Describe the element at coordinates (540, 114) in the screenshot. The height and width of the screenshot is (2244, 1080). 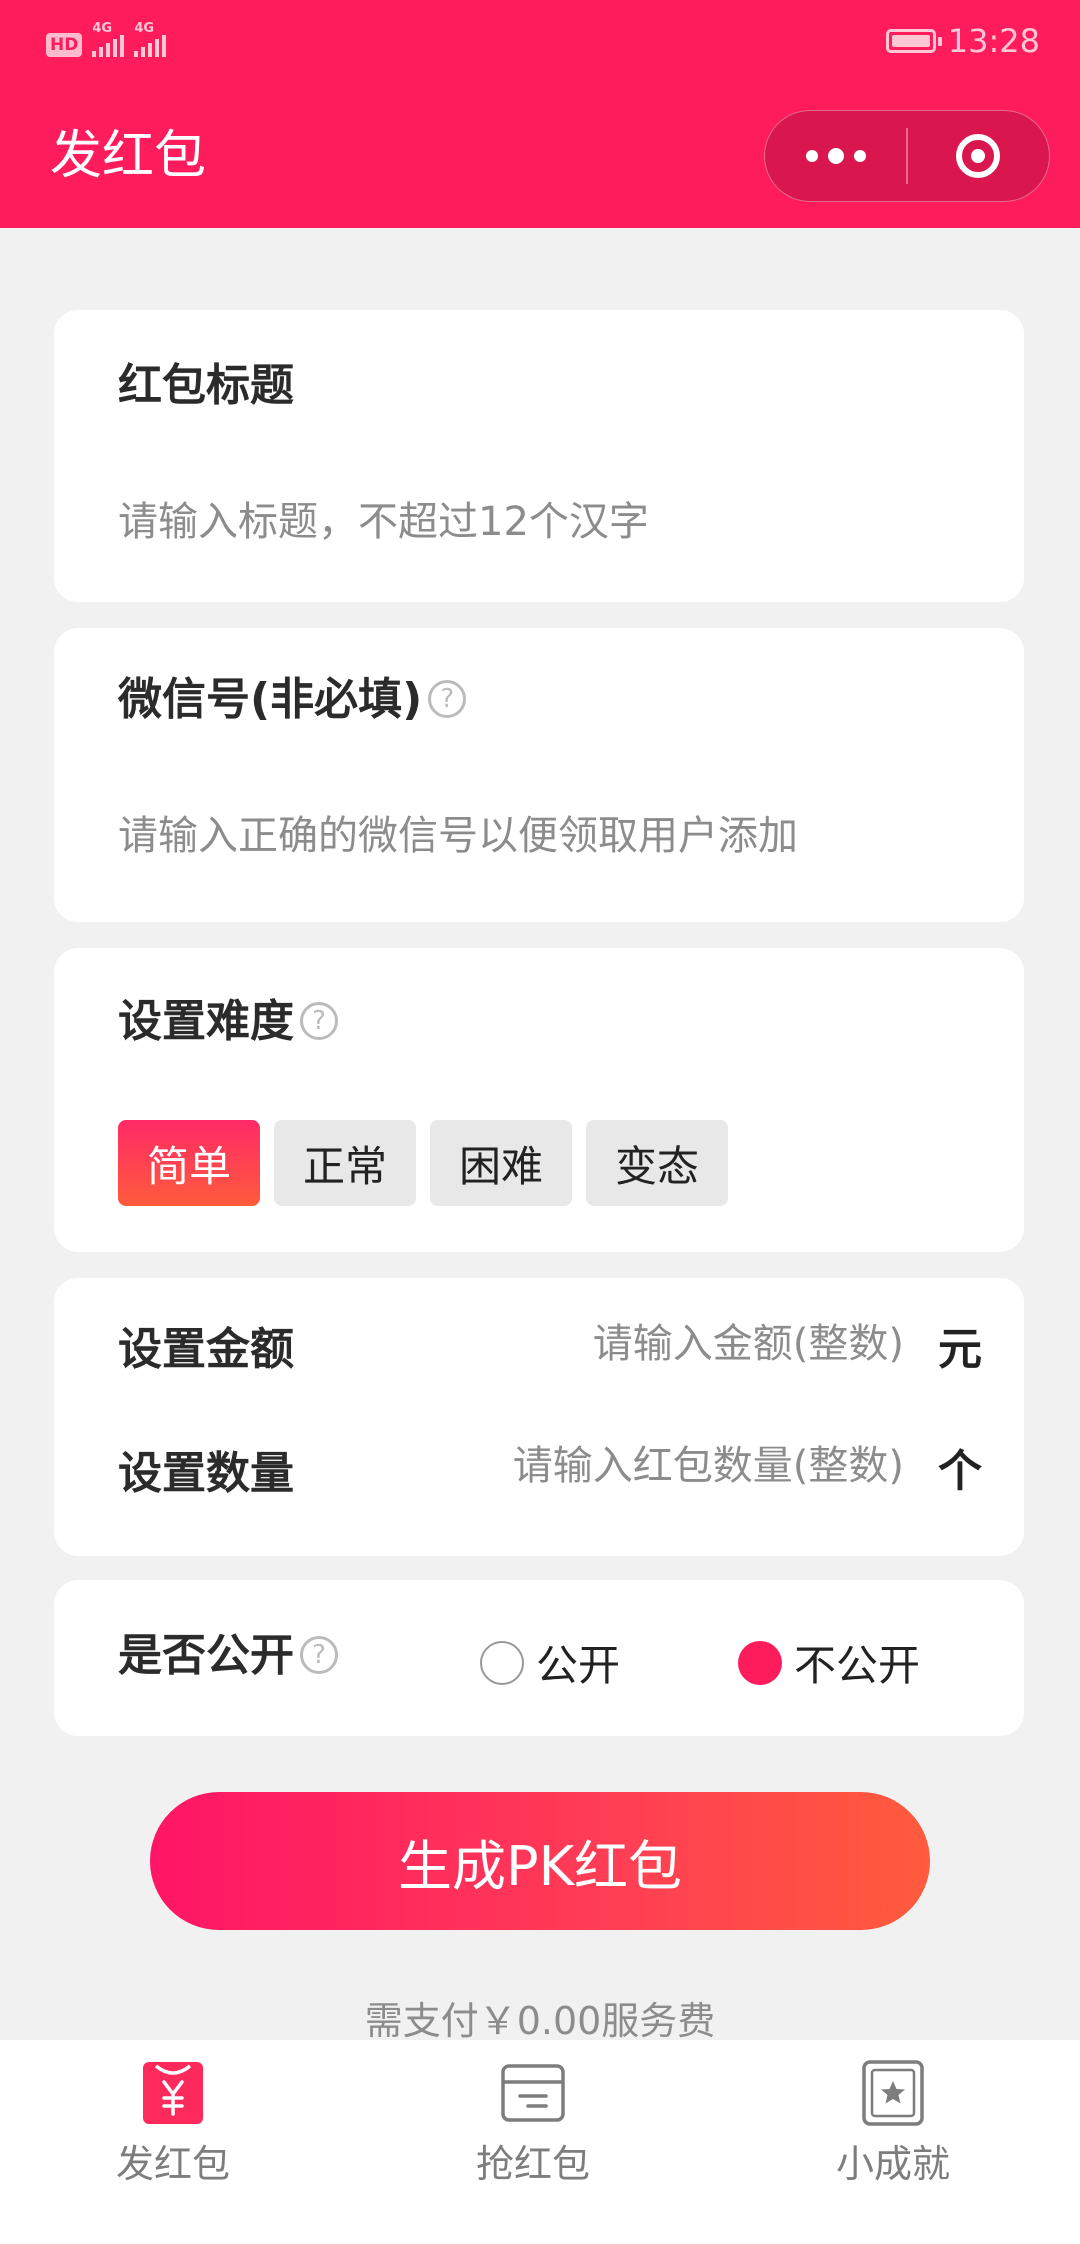
I see `app-header: HD 4G 4G 13:28 发红包` at that location.